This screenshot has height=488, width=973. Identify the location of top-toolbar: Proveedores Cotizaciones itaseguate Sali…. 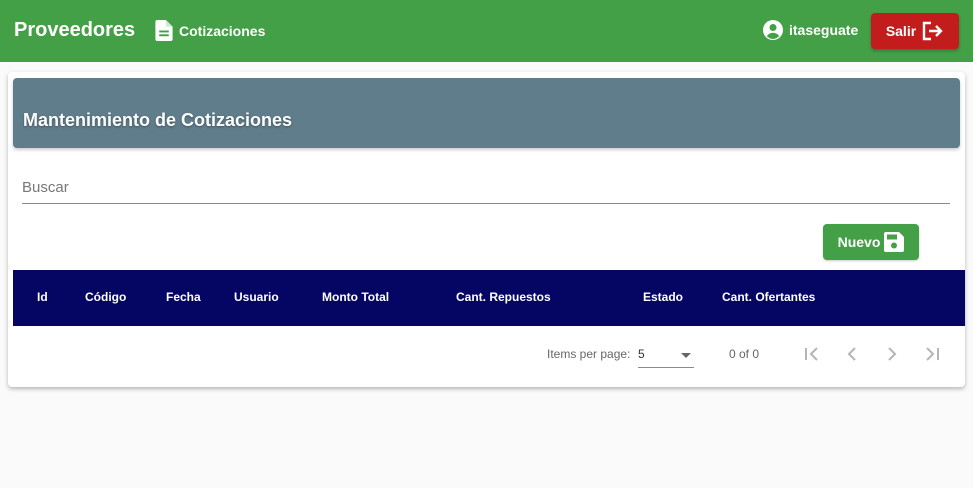
(486, 31).